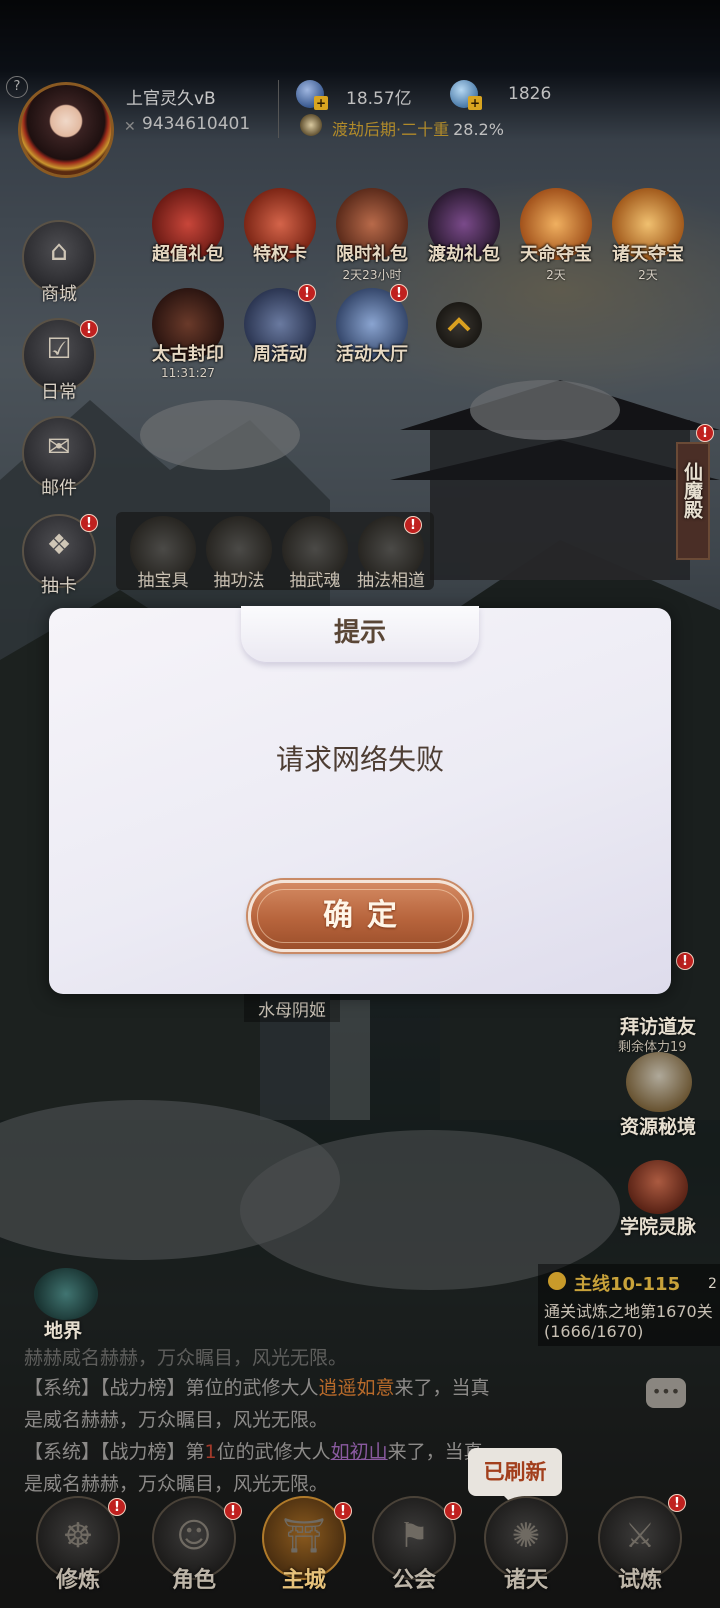 This screenshot has height=1608, width=720. I want to click on nav-trial: ⚔ ! 试炼, so click(640, 1543).